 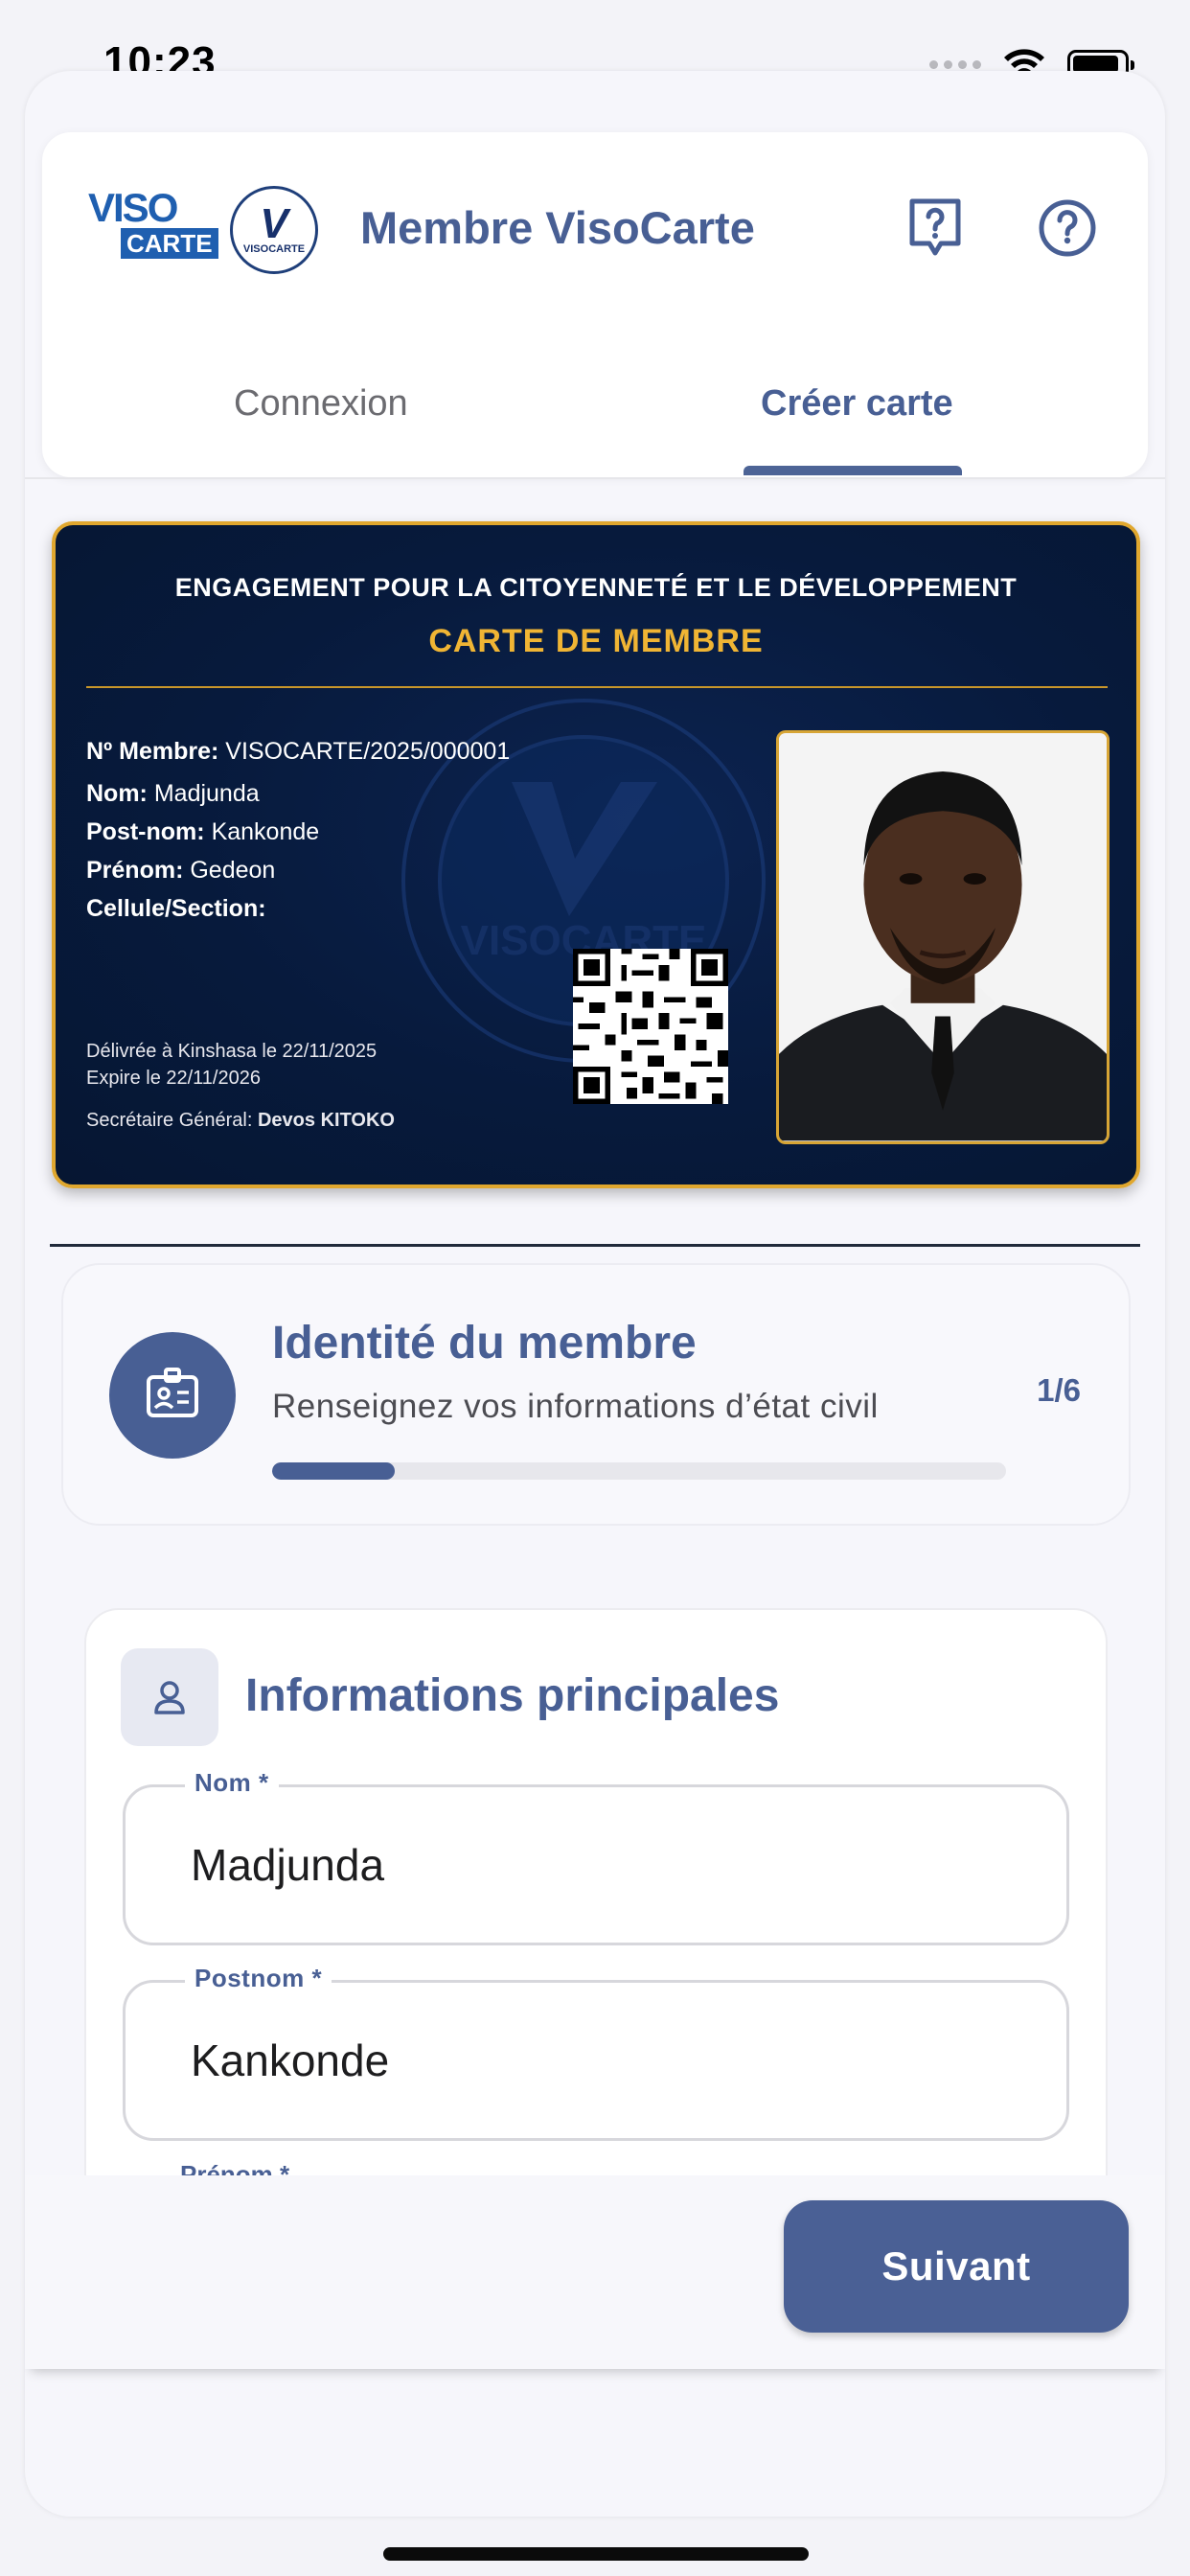 I want to click on member-photo, so click(x=943, y=937).